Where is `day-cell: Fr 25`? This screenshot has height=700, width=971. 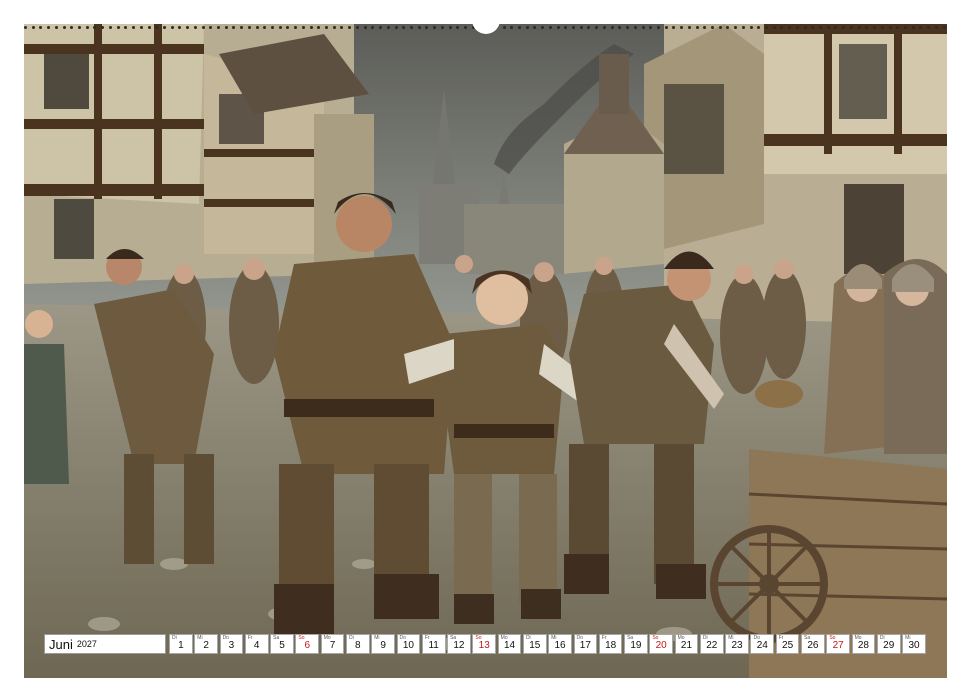
day-cell: Fr 25 is located at coordinates (787, 644).